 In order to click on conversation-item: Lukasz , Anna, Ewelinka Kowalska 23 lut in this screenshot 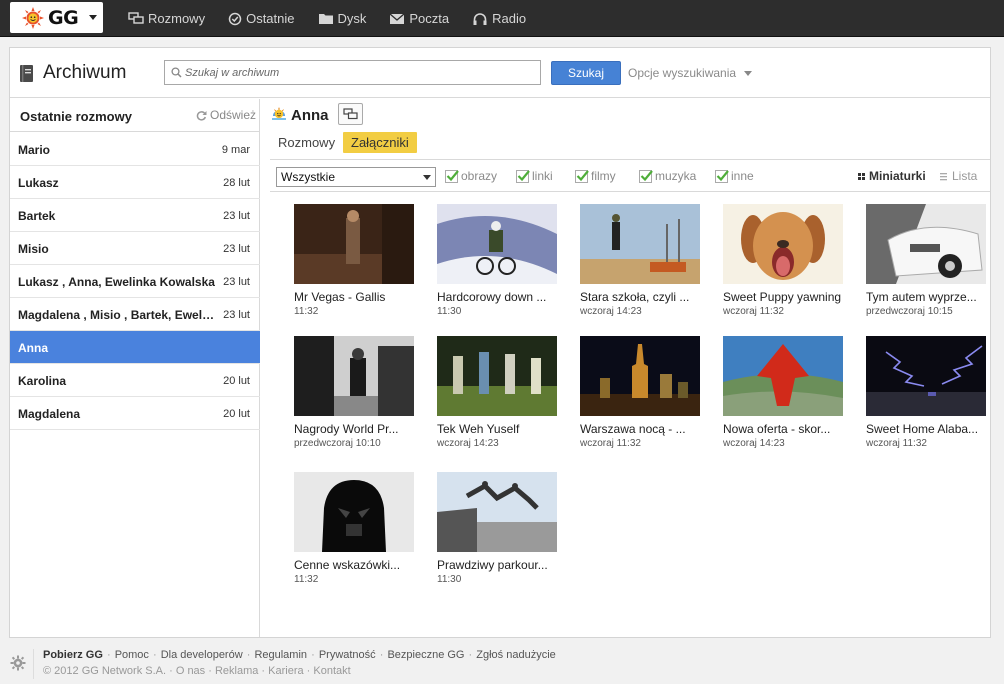, I will do `click(135, 281)`.